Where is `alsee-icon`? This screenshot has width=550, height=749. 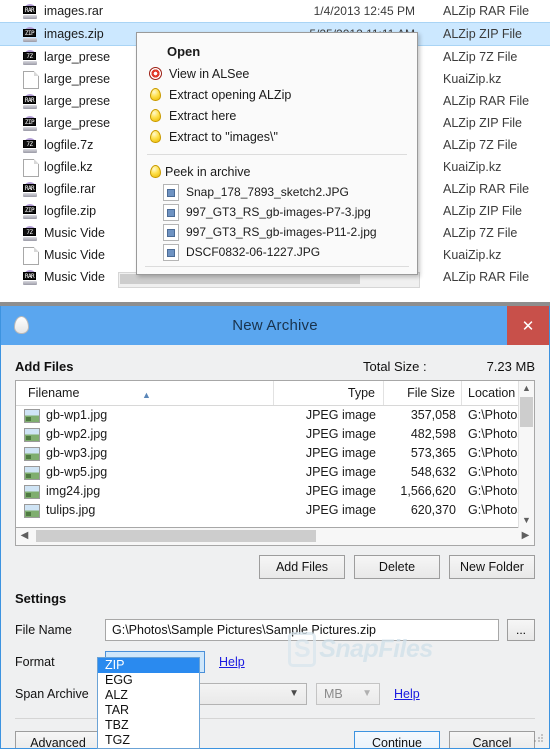 alsee-icon is located at coordinates (155, 73).